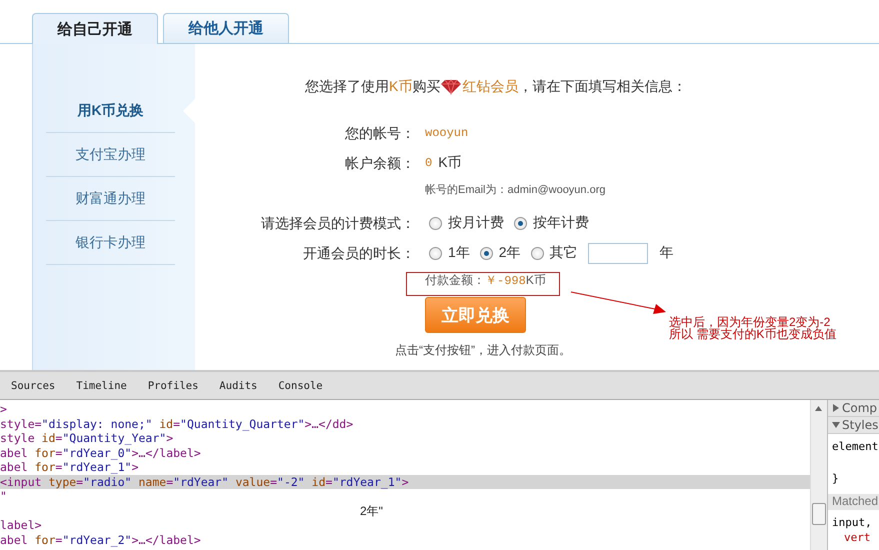 The image size is (879, 550). Describe the element at coordinates (855, 446) in the screenshot. I see `style-rule: element` at that location.